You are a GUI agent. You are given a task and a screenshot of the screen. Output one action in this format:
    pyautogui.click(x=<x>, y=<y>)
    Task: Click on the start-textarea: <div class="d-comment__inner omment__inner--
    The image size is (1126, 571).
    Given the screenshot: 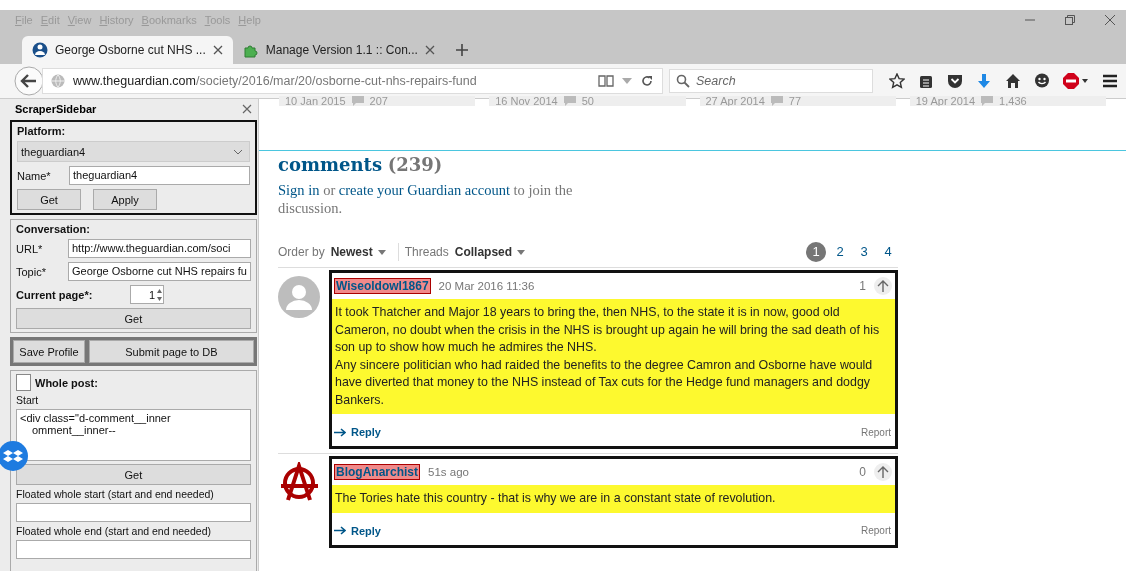 What is the action you would take?
    pyautogui.click(x=133, y=435)
    